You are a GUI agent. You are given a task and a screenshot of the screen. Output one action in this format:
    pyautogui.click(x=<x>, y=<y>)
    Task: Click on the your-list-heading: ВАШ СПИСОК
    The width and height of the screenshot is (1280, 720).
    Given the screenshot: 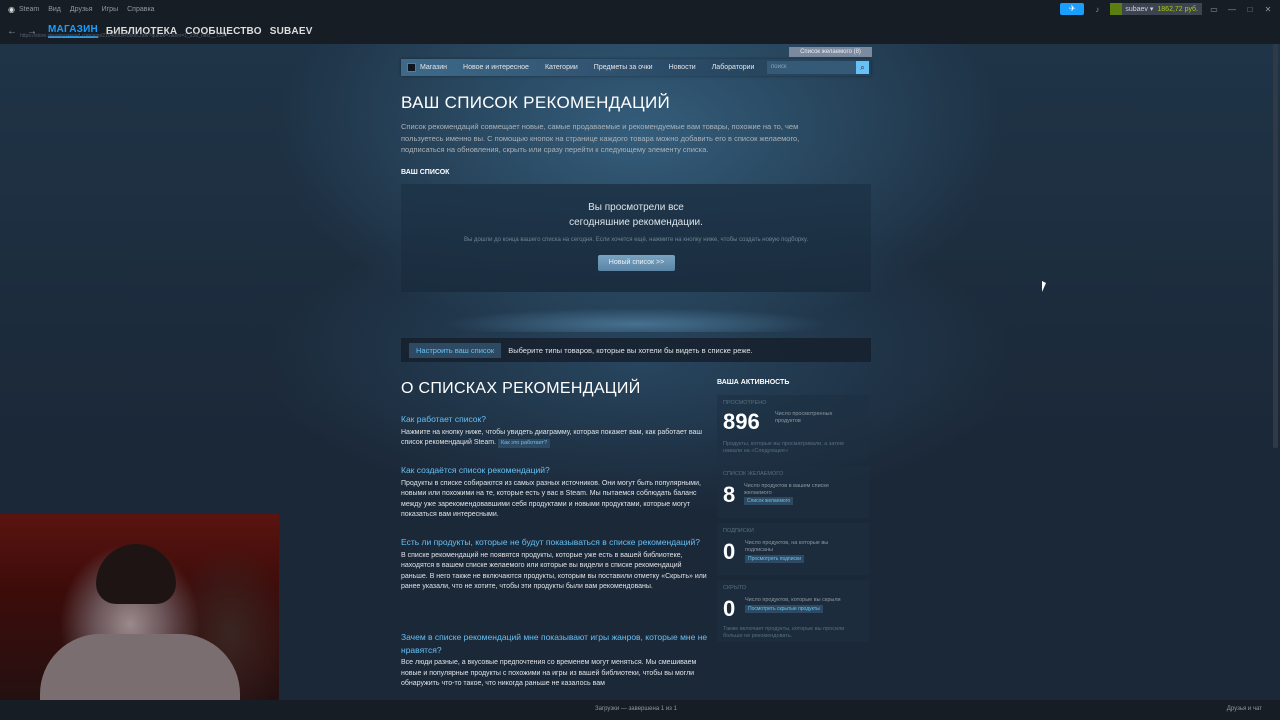 What is the action you would take?
    pyautogui.click(x=425, y=172)
    